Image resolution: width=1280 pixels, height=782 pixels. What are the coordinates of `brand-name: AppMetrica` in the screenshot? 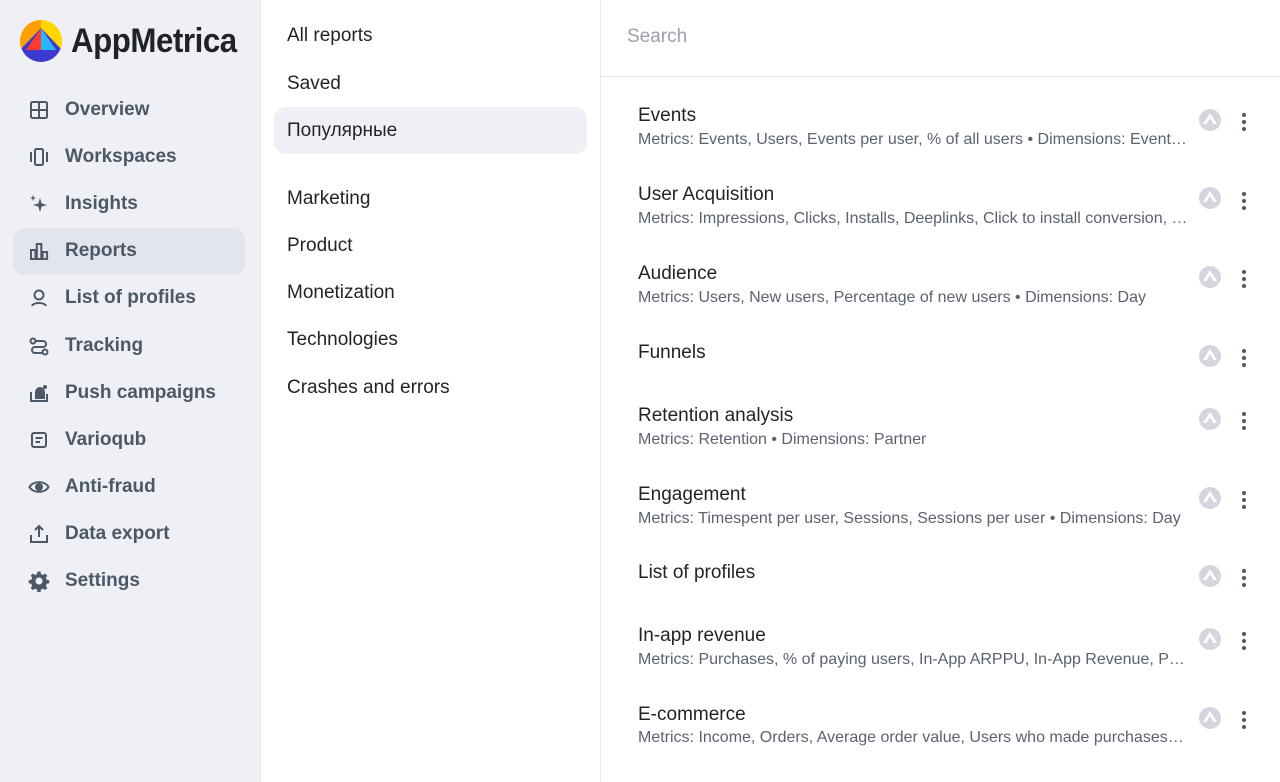 It's located at (154, 40).